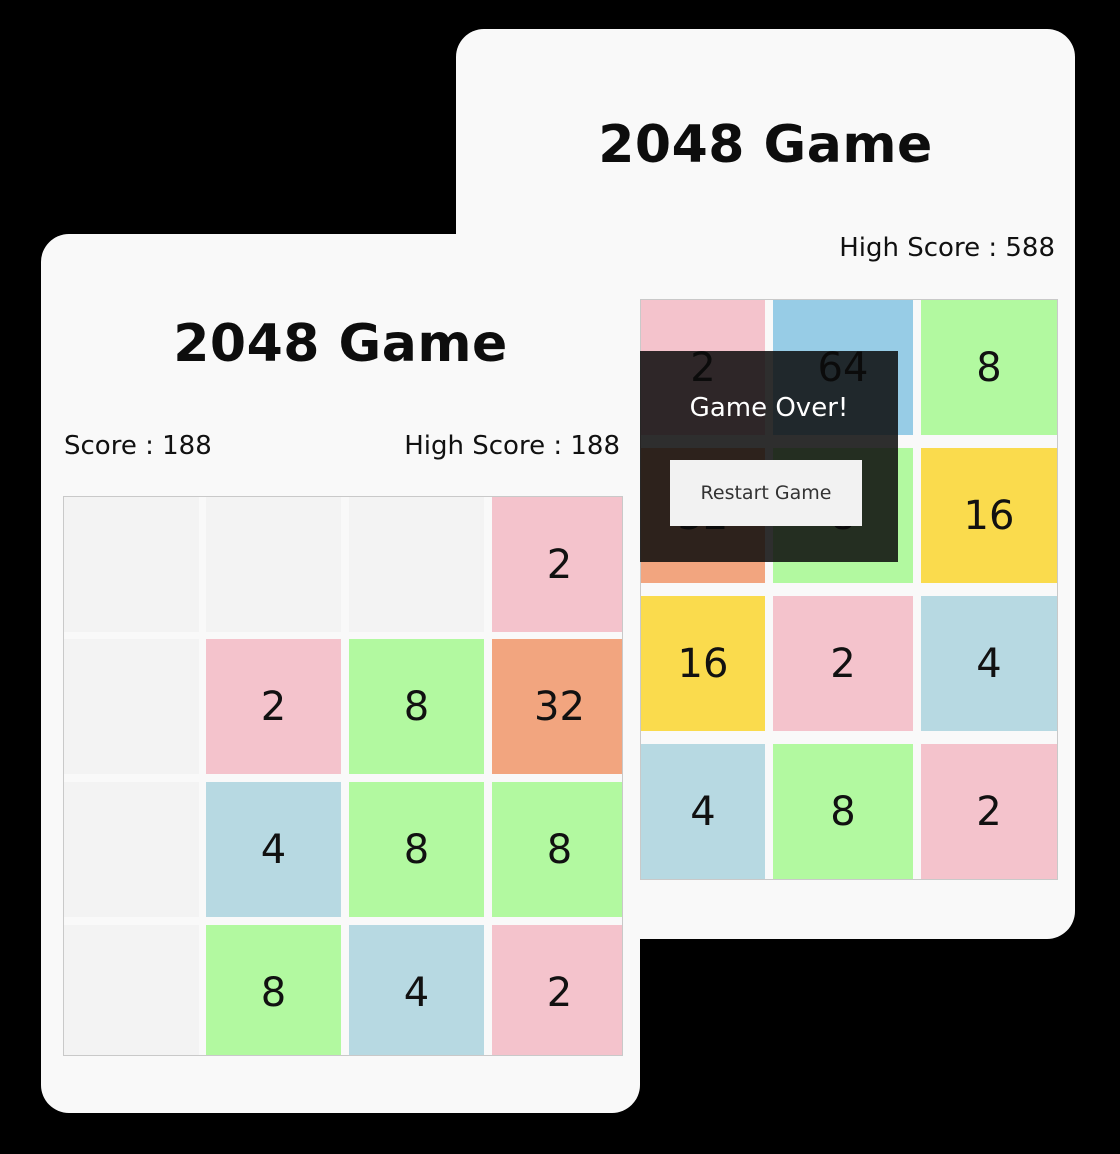 This screenshot has width=1120, height=1154. Describe the element at coordinates (766, 493) in the screenshot. I see `restart-game-button: Restart Game` at that location.